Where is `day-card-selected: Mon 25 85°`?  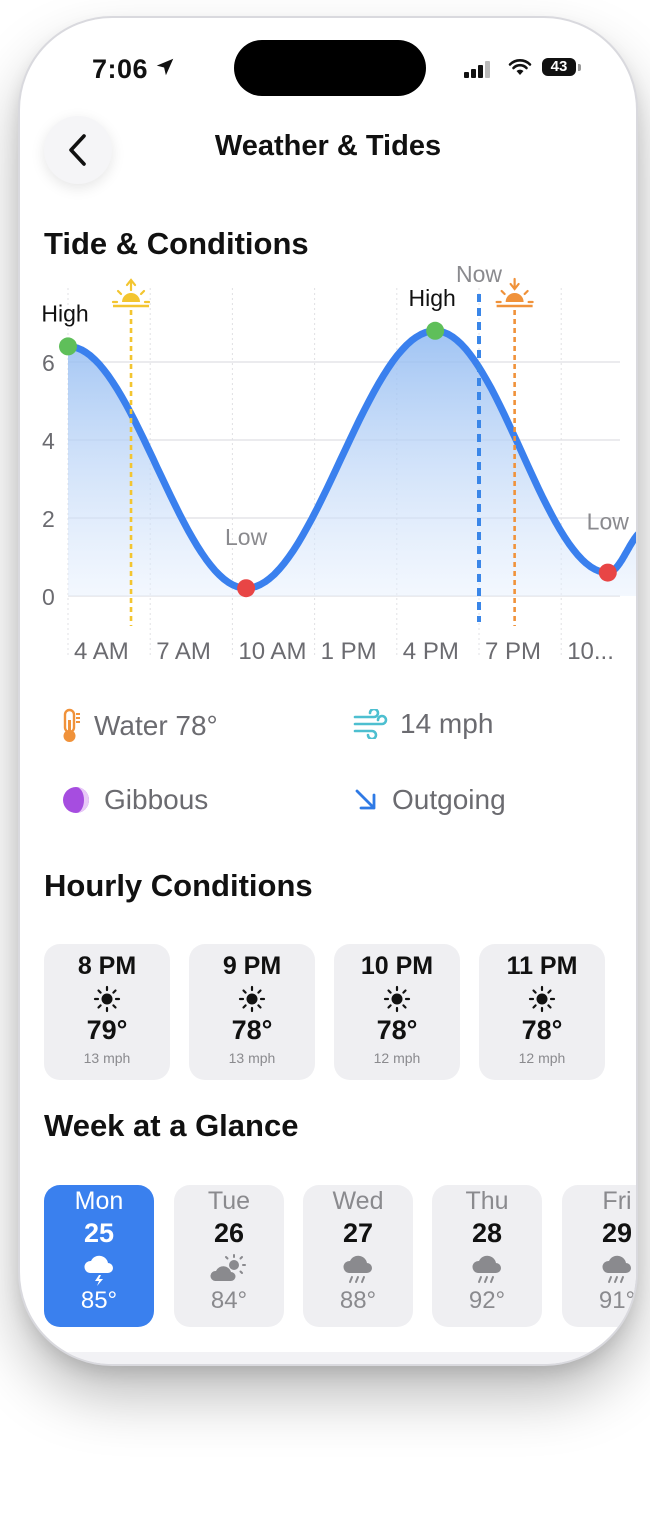
day-card-selected: Mon 25 85° is located at coordinates (99, 1256).